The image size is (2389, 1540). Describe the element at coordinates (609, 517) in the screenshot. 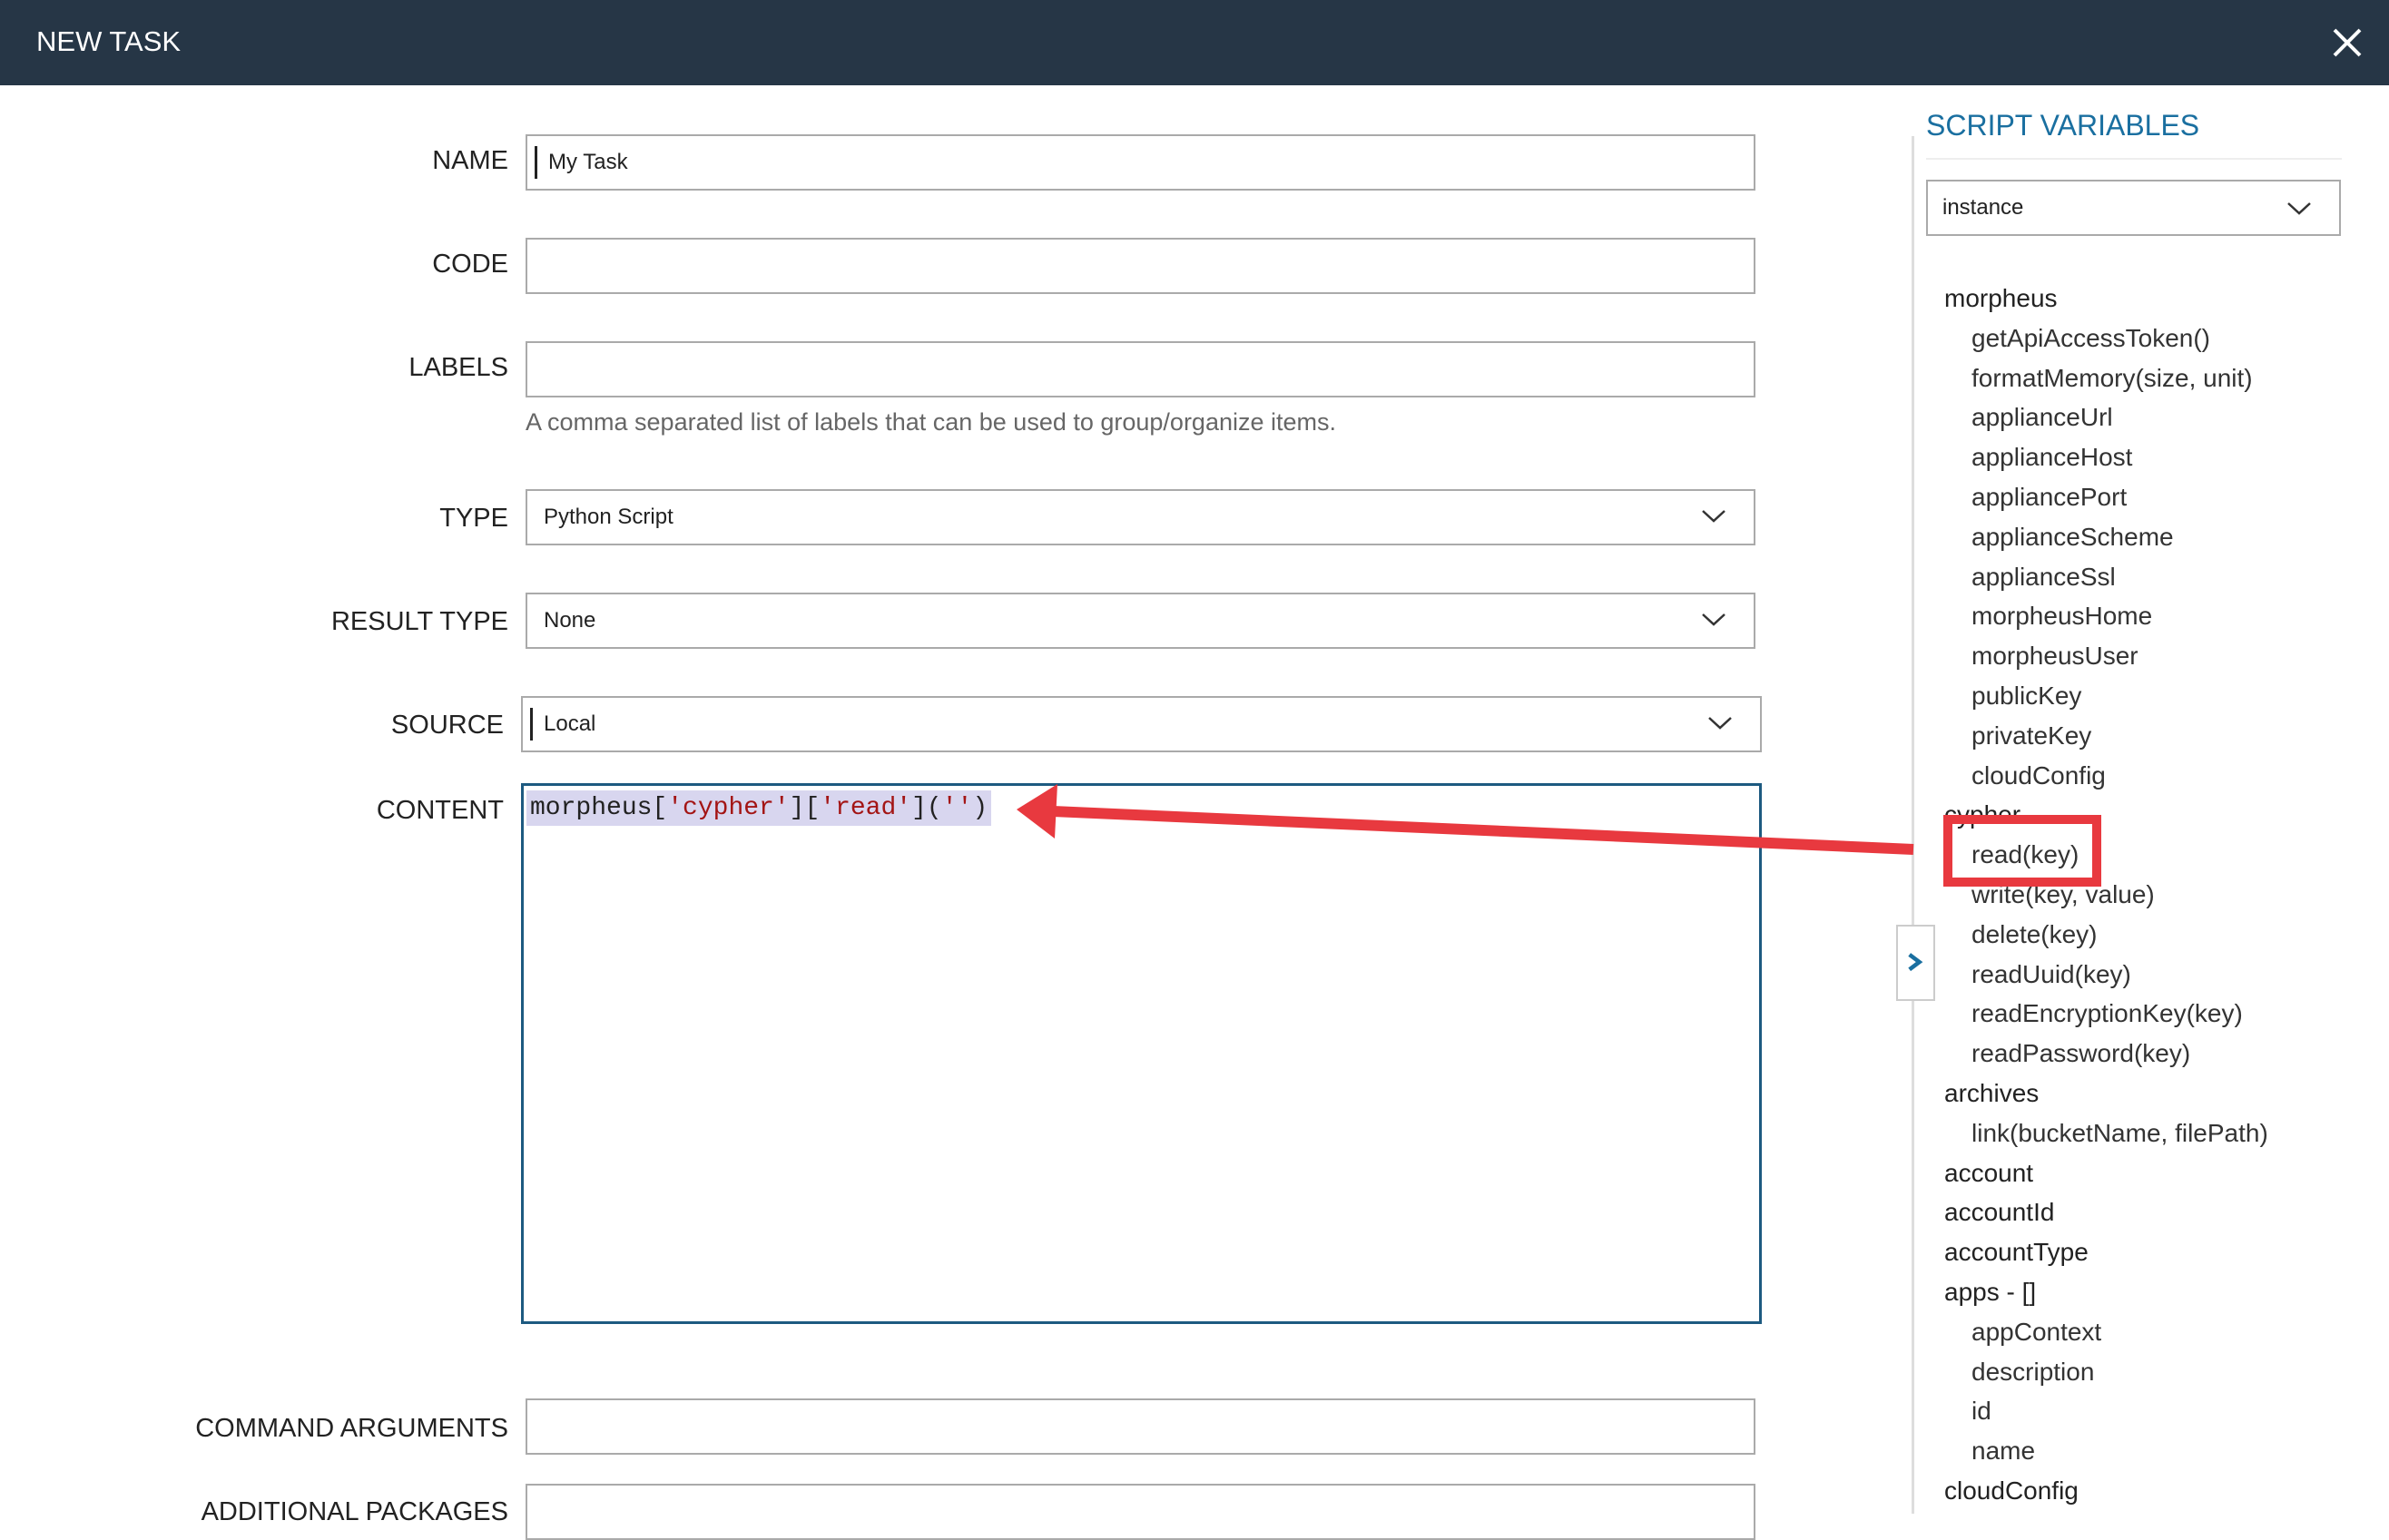

I see `type-value: Python Script` at that location.